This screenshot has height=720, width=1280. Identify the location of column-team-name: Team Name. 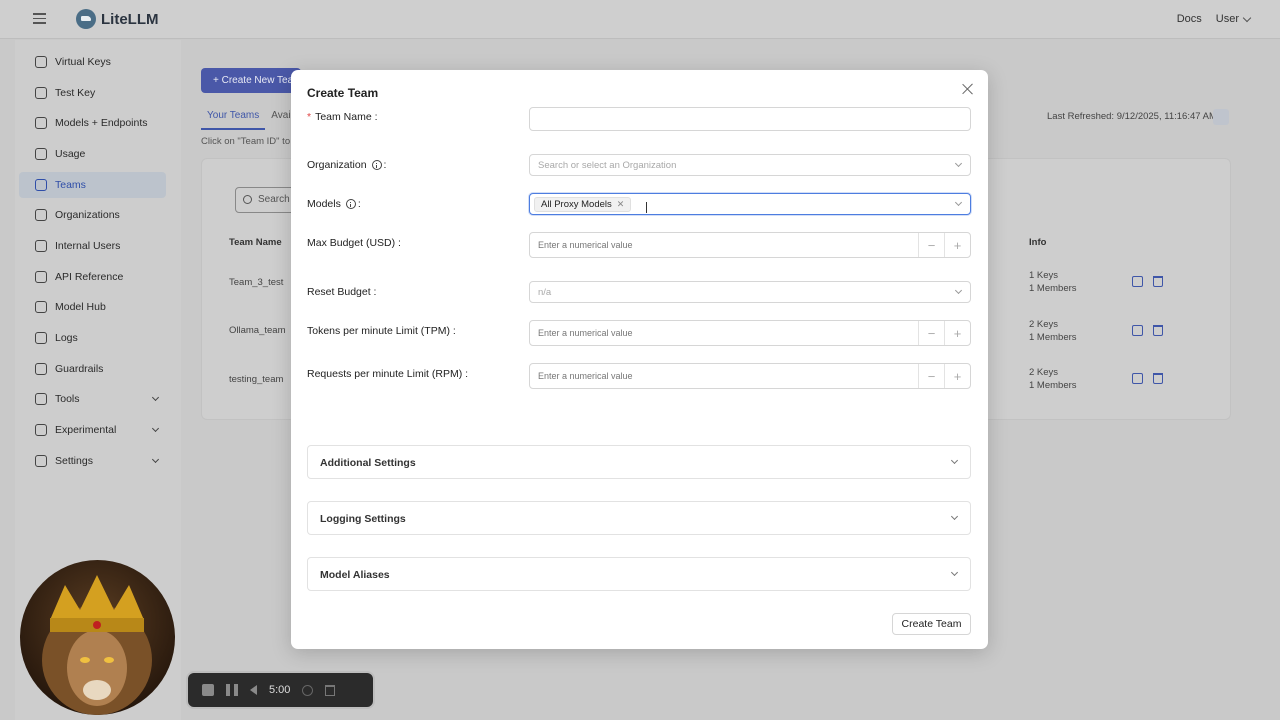
(255, 242).